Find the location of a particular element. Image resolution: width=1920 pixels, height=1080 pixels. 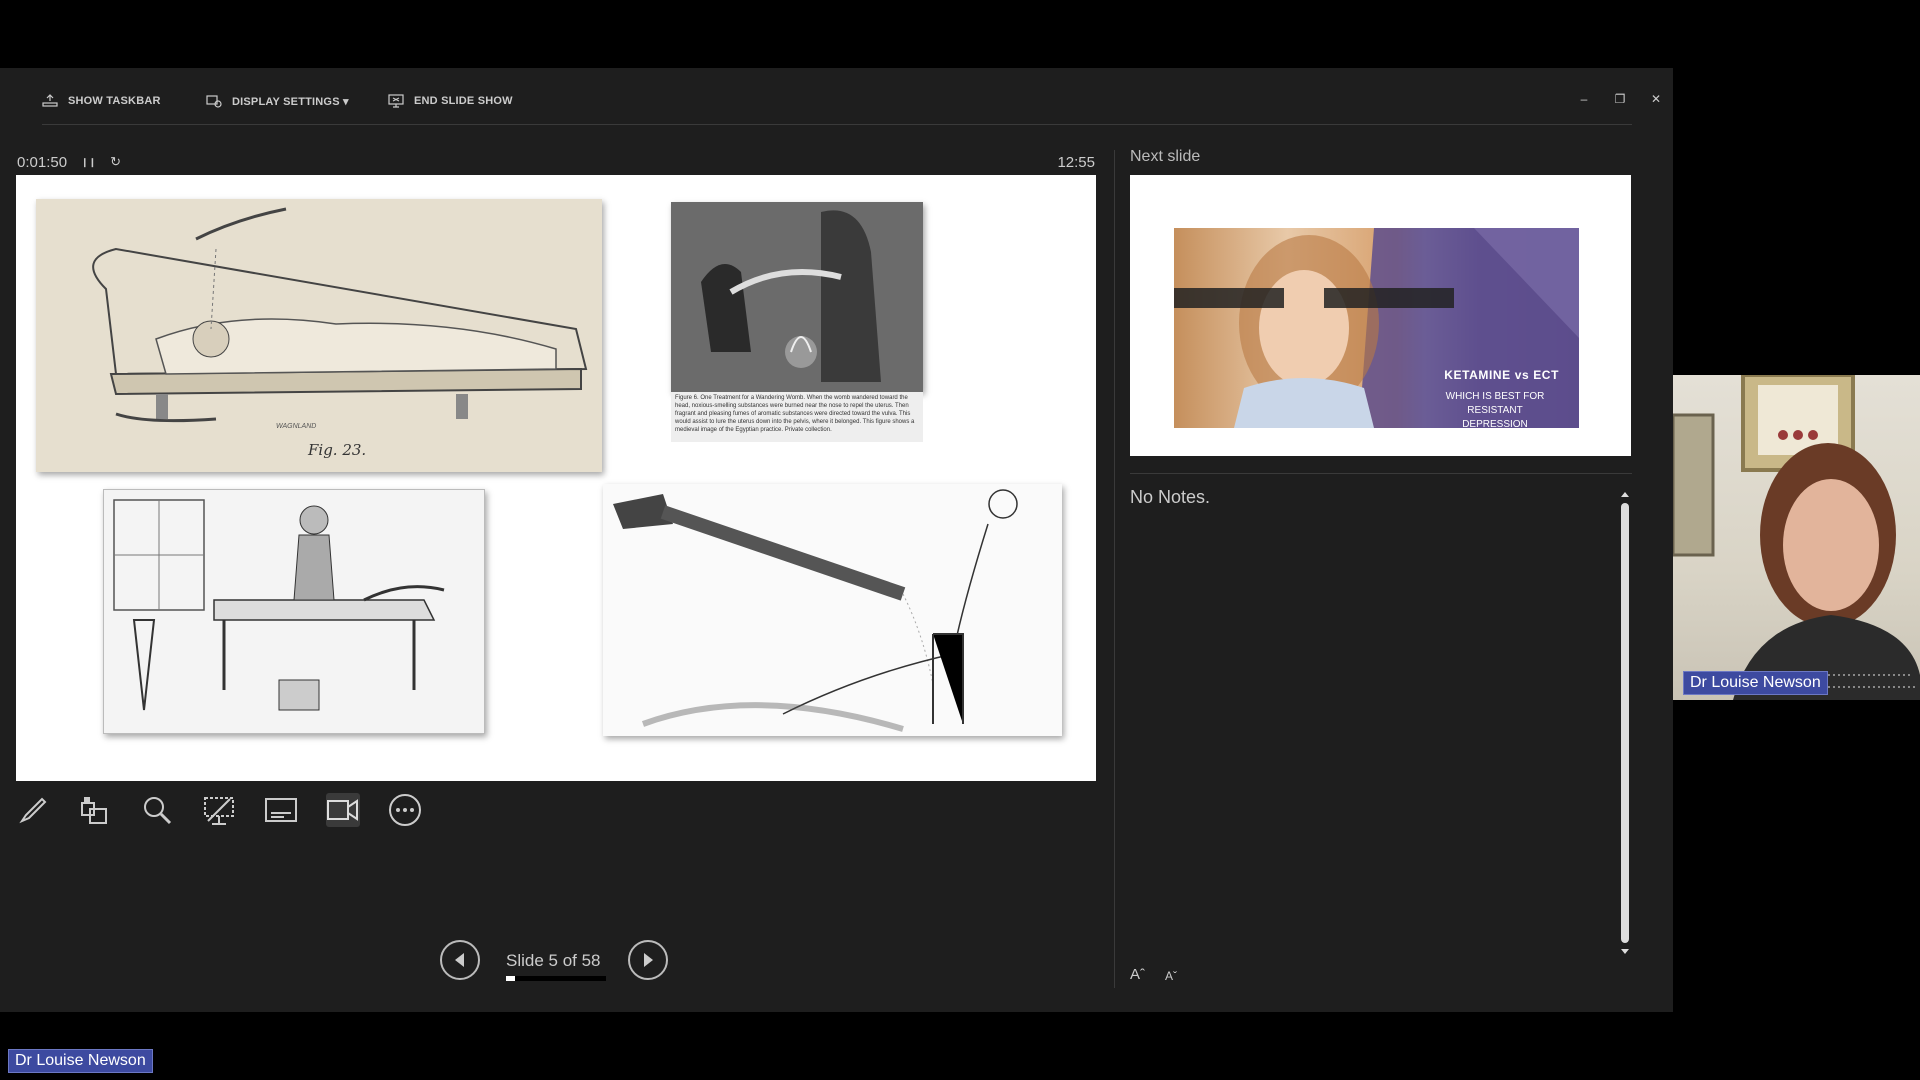

next-slide-title: KETAMINE vs ECT is located at coordinates (1501, 375).